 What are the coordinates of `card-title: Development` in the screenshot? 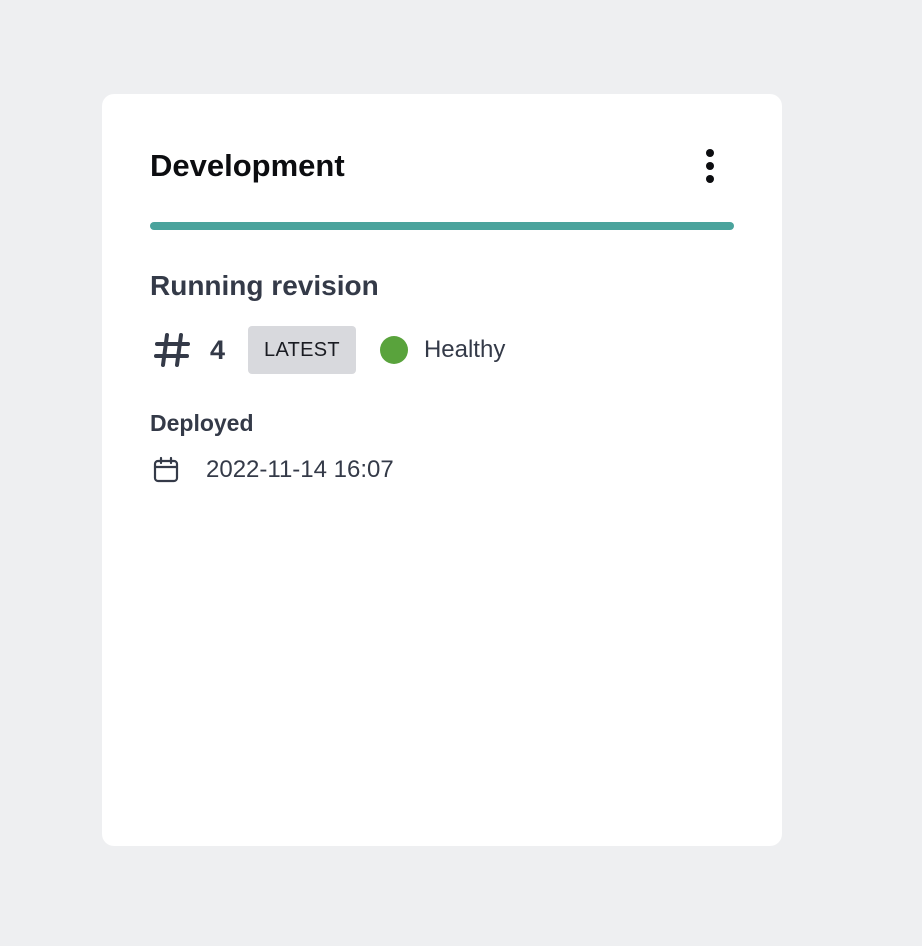 It's located at (247, 165).